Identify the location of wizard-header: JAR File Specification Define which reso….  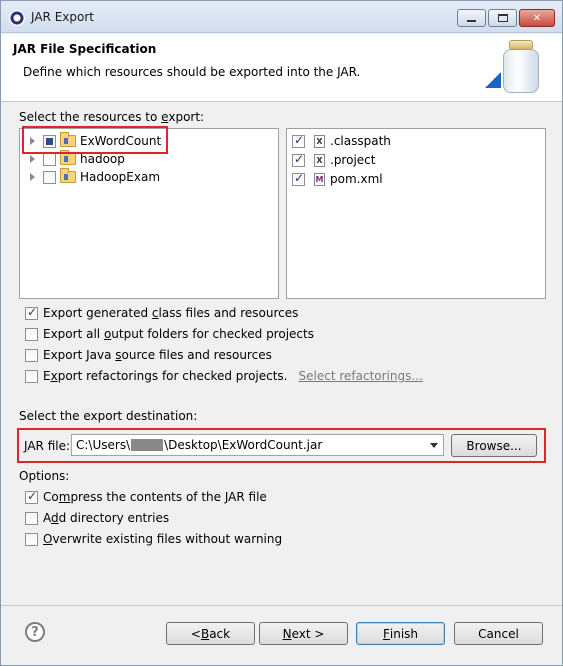
(281, 68).